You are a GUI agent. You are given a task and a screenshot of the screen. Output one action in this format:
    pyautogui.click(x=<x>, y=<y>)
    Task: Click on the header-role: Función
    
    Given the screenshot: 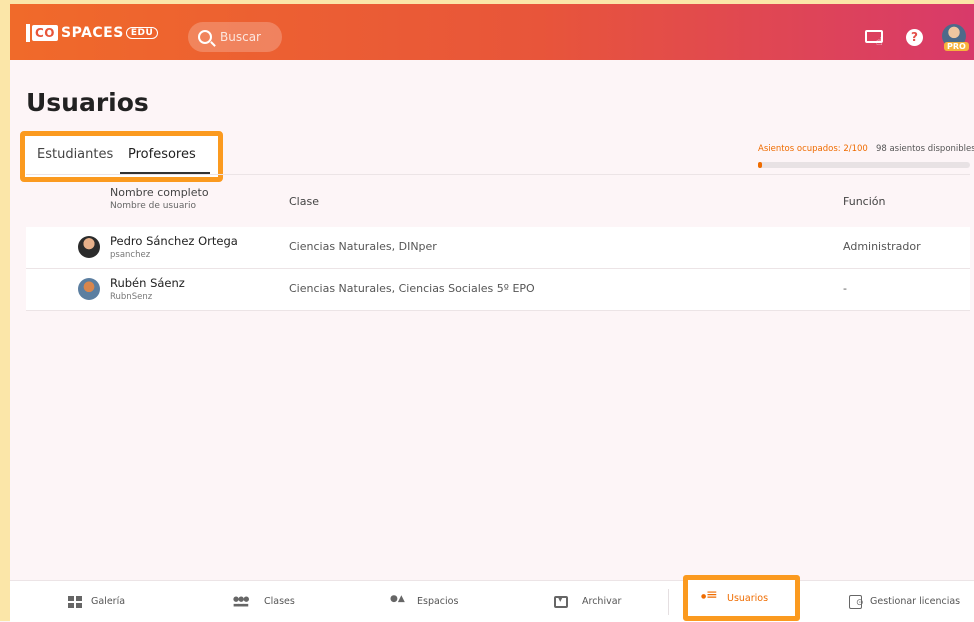 What is the action you would take?
    pyautogui.click(x=864, y=201)
    